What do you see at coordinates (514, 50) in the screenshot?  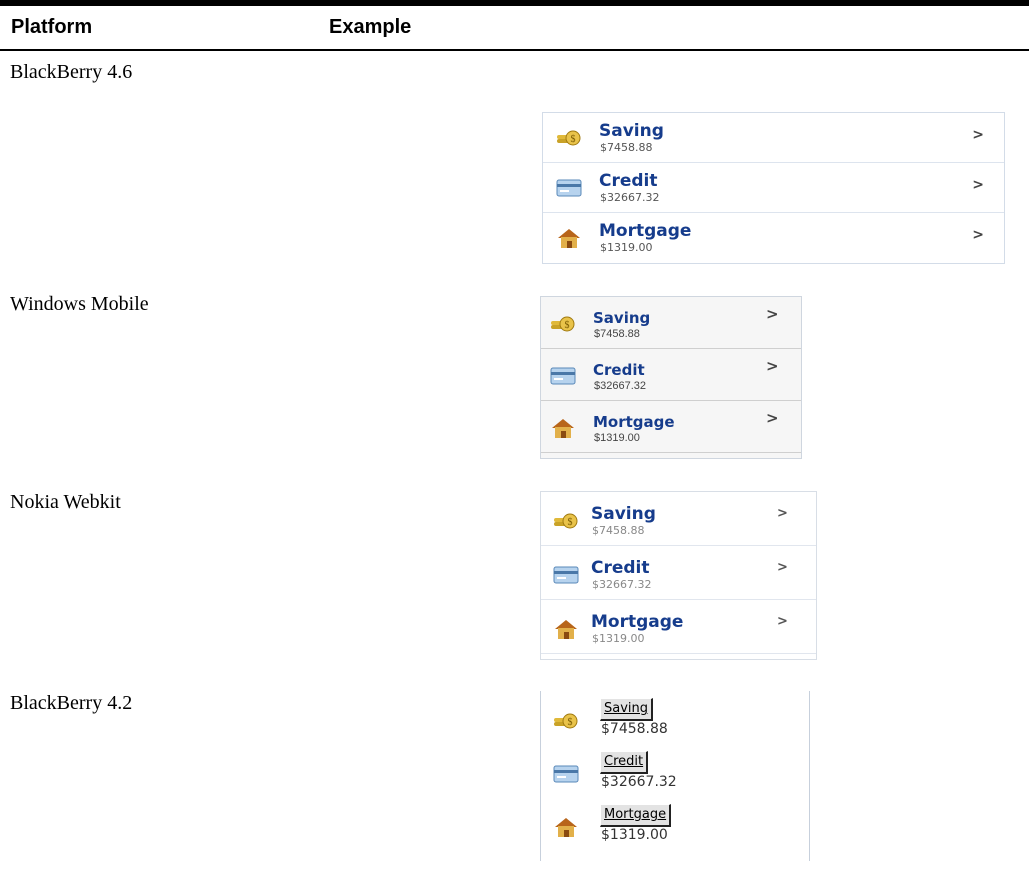 I see `header-rule` at bounding box center [514, 50].